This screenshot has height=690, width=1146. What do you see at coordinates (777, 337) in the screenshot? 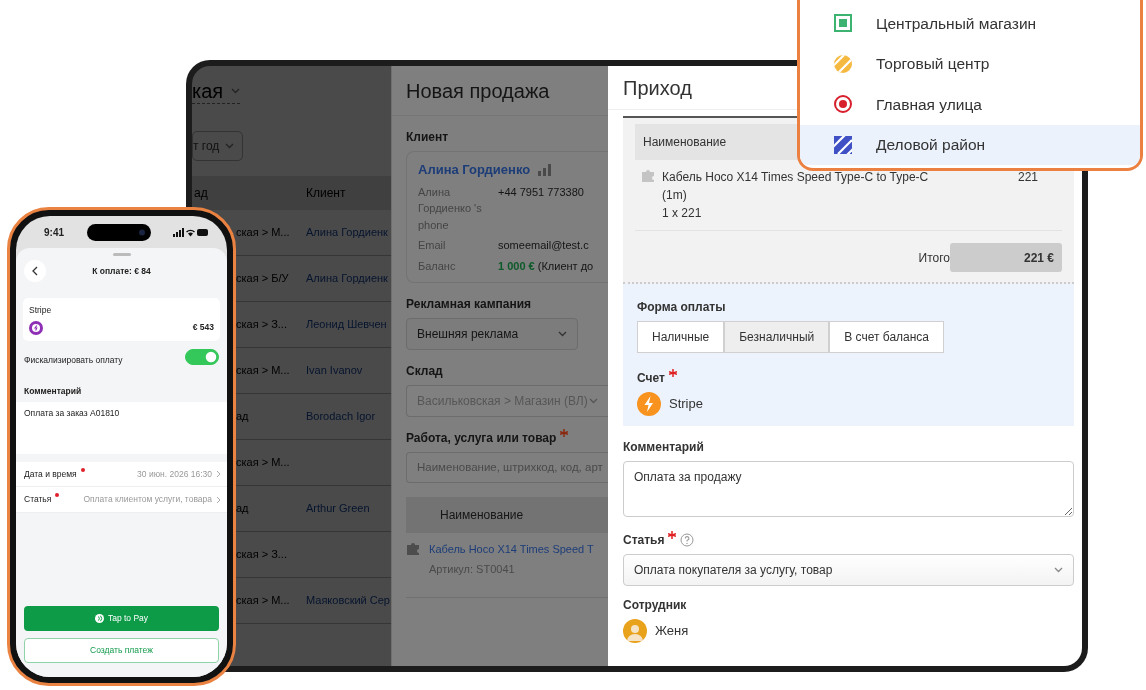
I see `payment-method-button: Безналичный` at bounding box center [777, 337].